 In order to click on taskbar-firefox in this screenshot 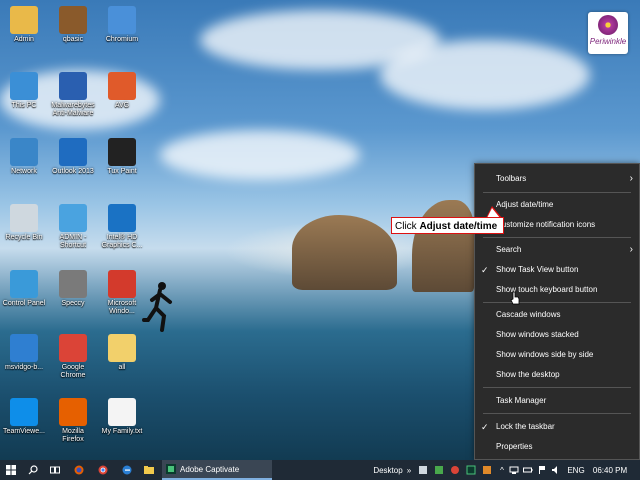, I will do `click(79, 470)`.